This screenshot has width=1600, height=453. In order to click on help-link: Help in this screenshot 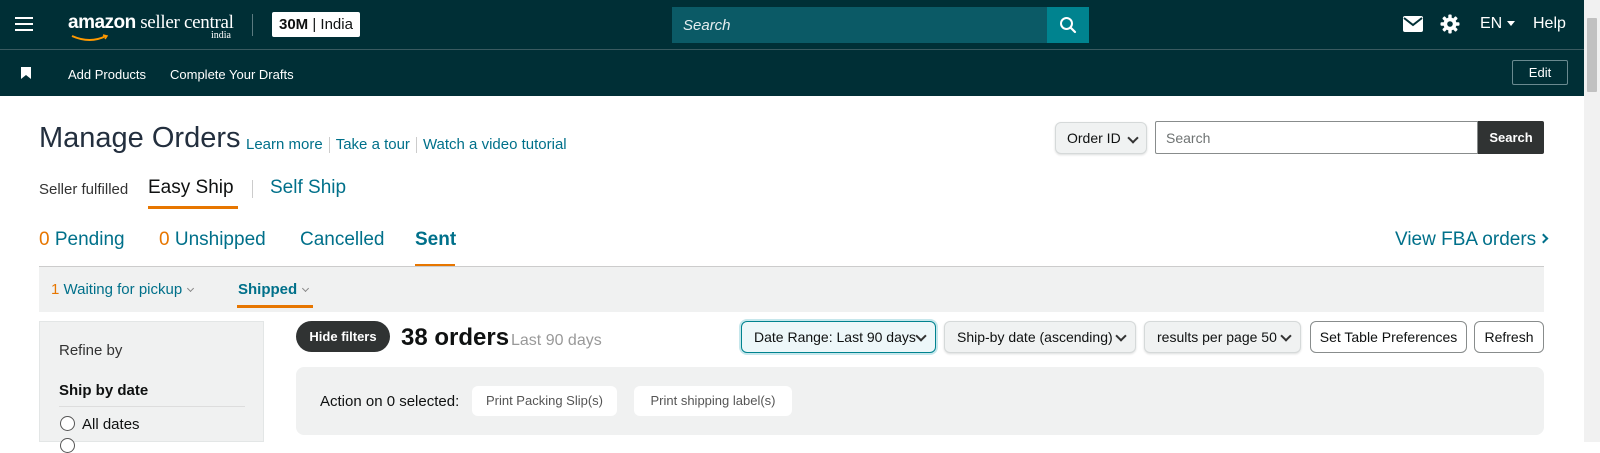, I will do `click(1549, 24)`.